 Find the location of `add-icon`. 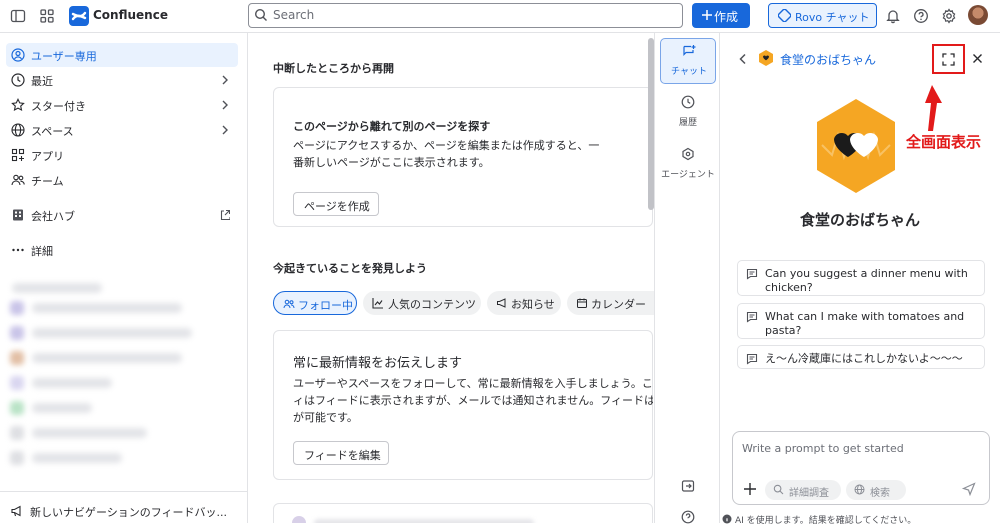

add-icon is located at coordinates (750, 489).